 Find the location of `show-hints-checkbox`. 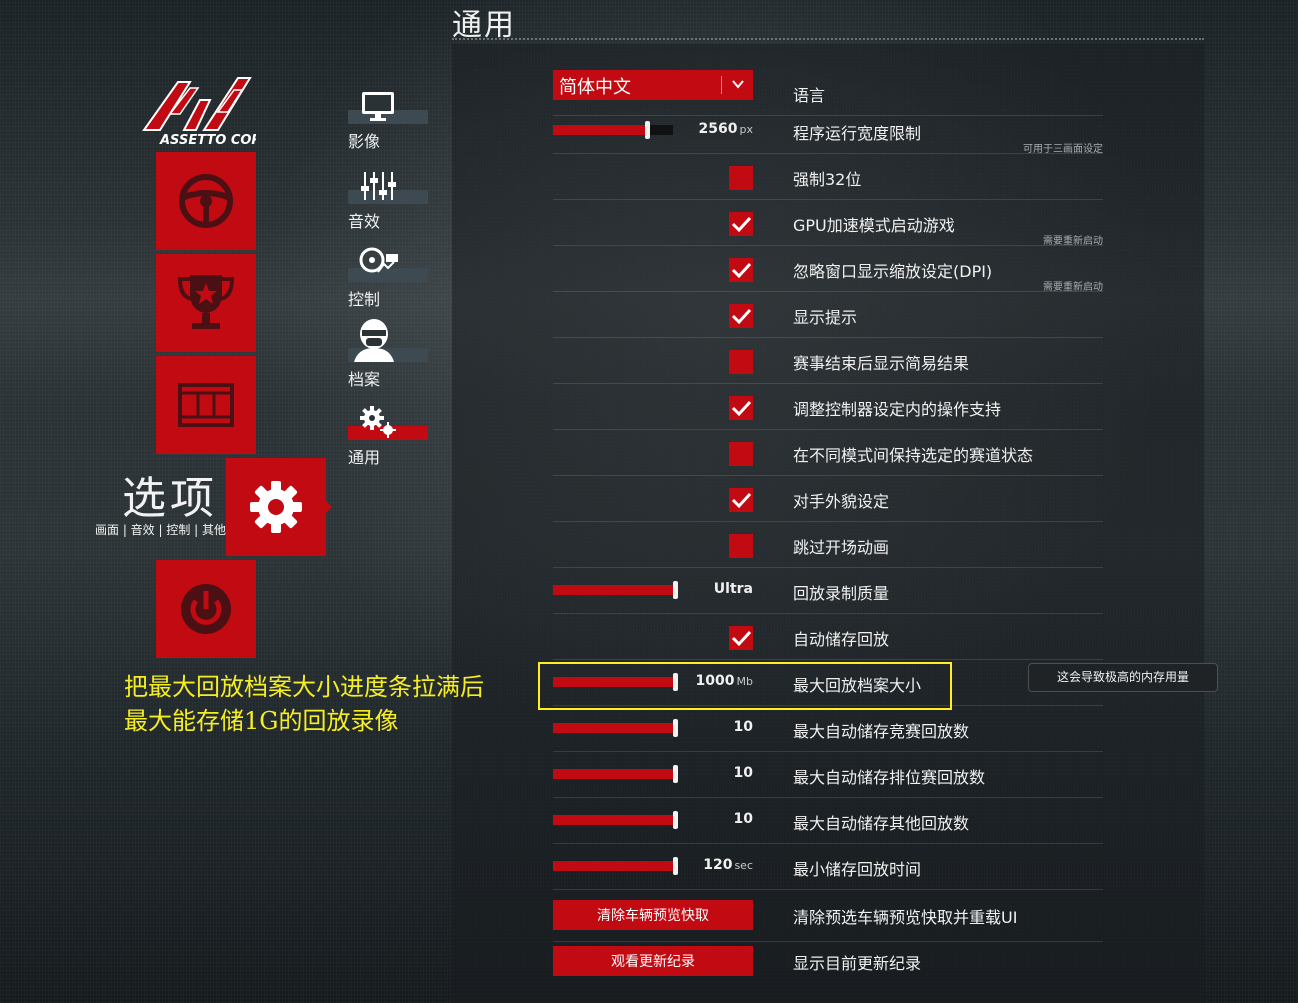

show-hints-checkbox is located at coordinates (741, 316).